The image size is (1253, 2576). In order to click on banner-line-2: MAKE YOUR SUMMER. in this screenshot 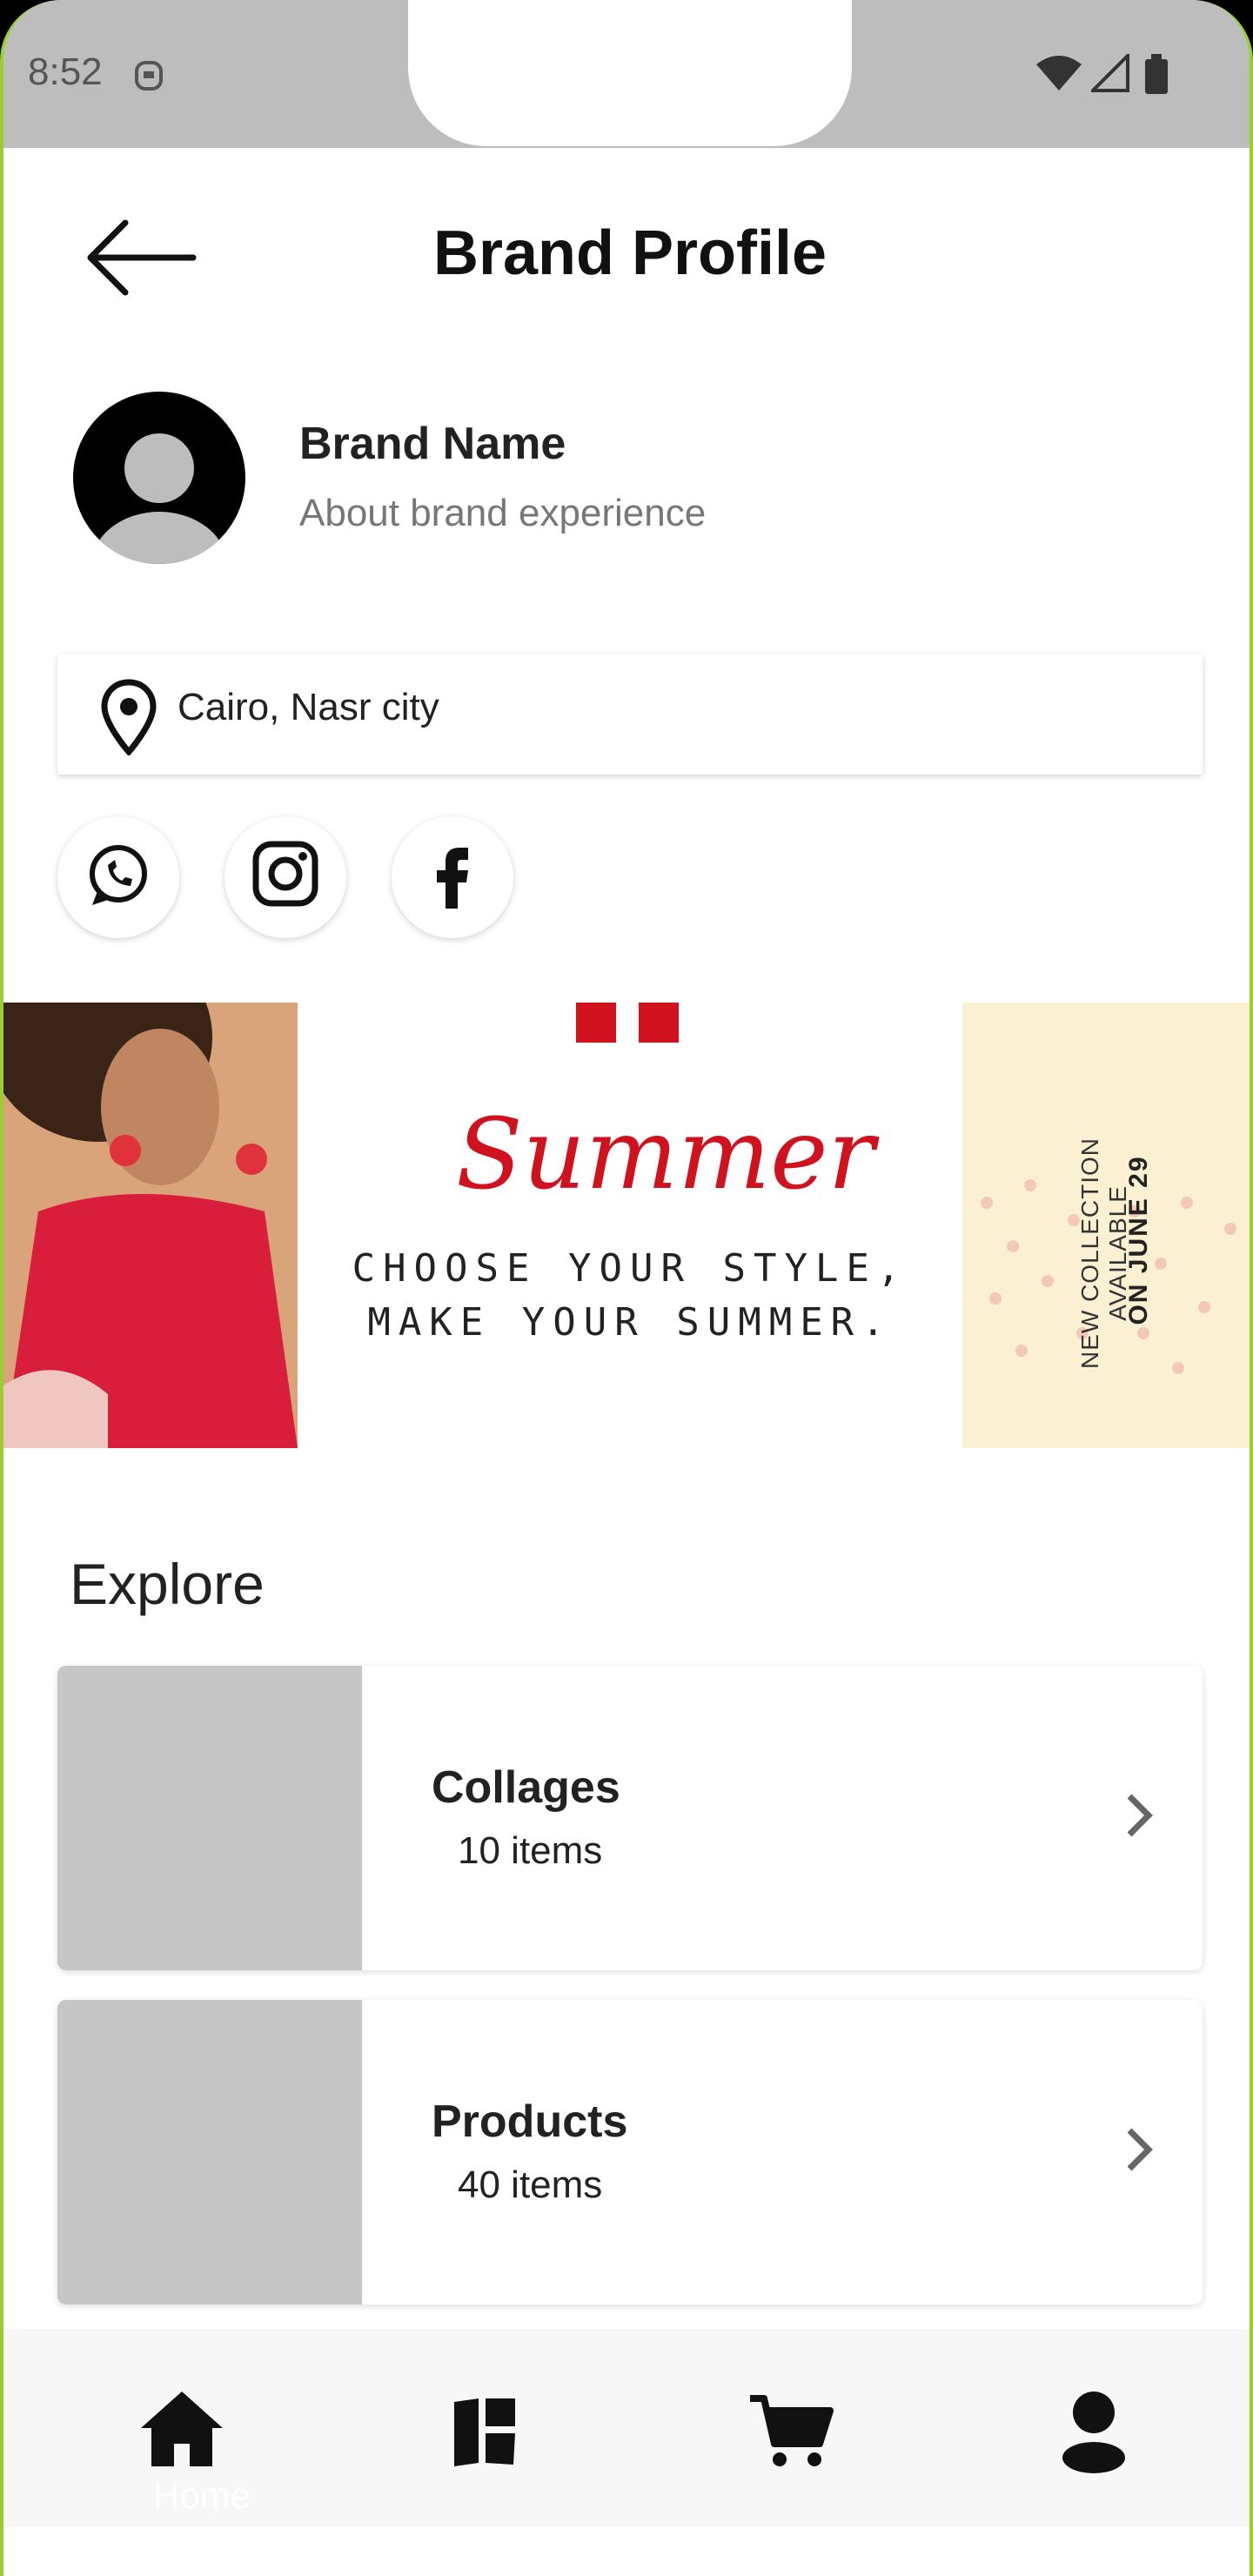, I will do `click(630, 1322)`.